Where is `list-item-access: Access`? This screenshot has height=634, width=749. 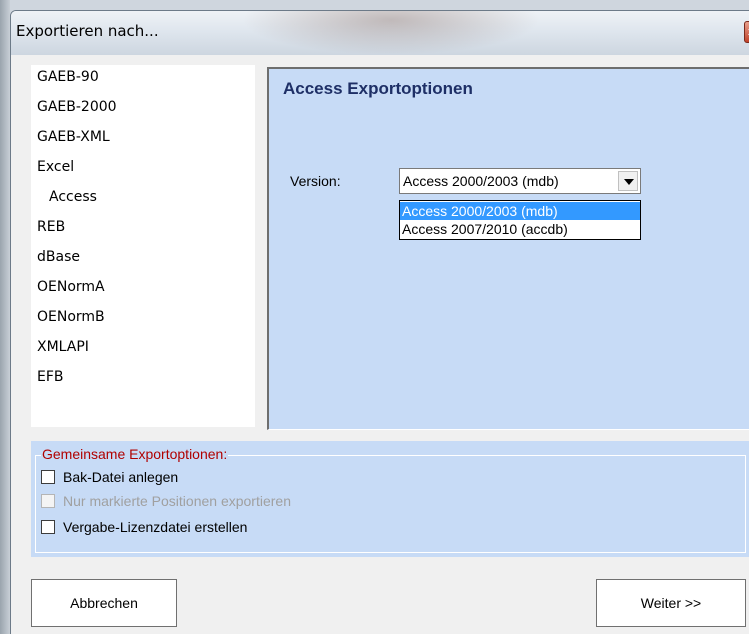 list-item-access: Access is located at coordinates (73, 197).